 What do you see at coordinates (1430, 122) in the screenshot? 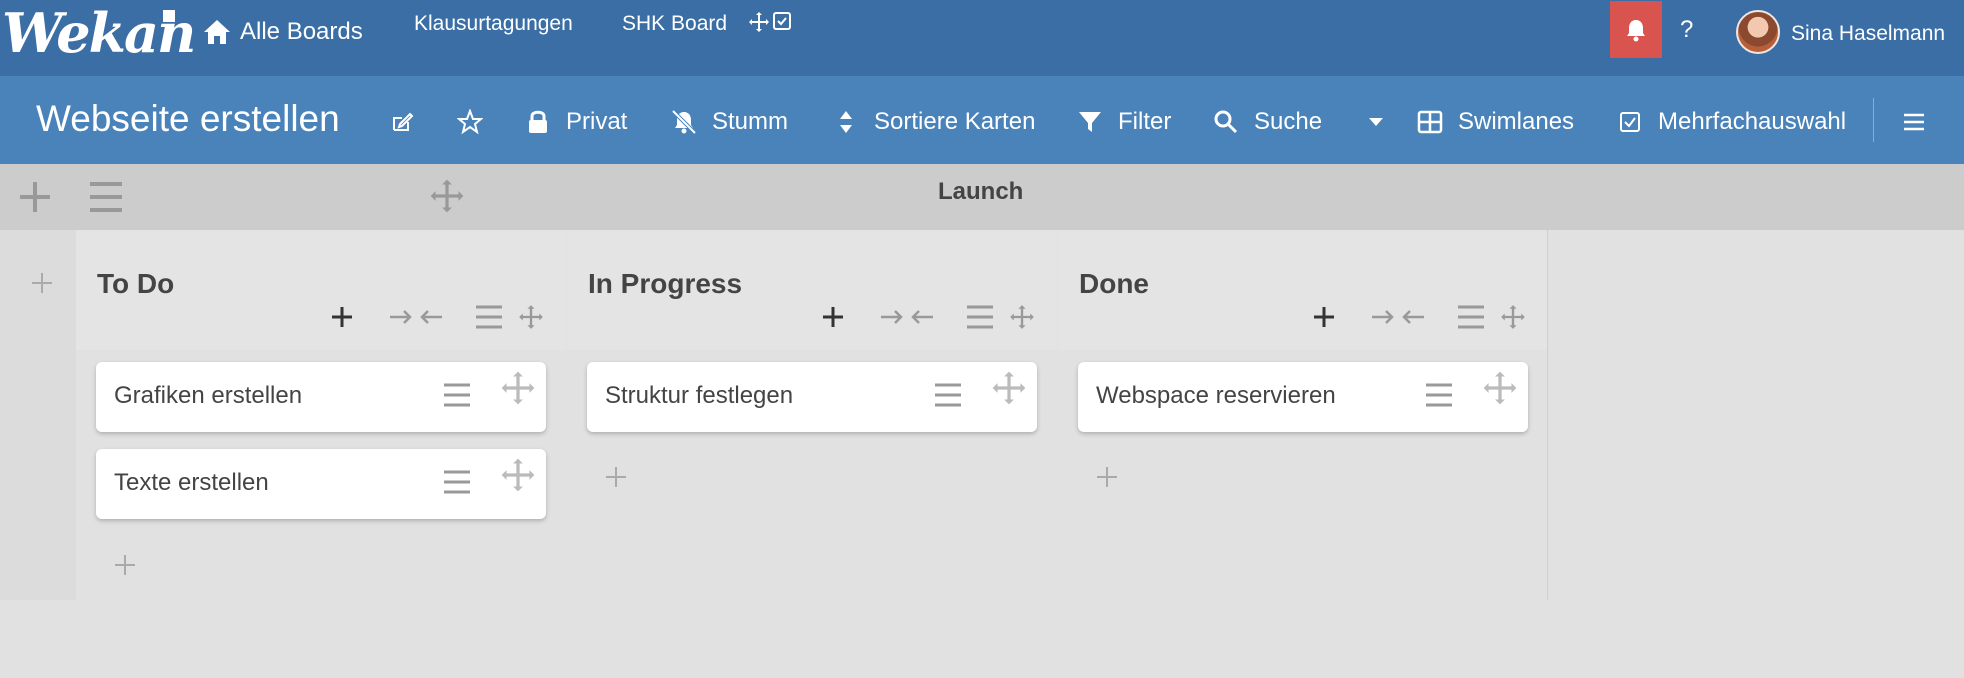
I see `table-icon` at bounding box center [1430, 122].